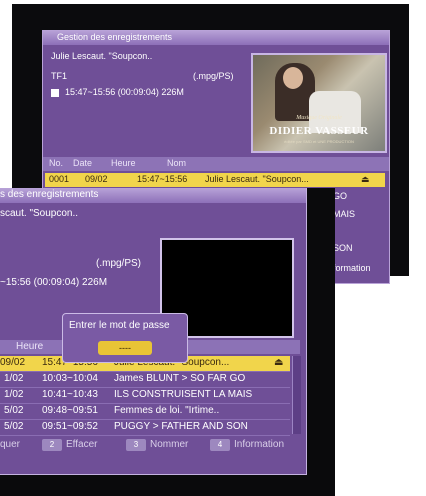  I want to click on footer-label-information: Information, so click(259, 444).